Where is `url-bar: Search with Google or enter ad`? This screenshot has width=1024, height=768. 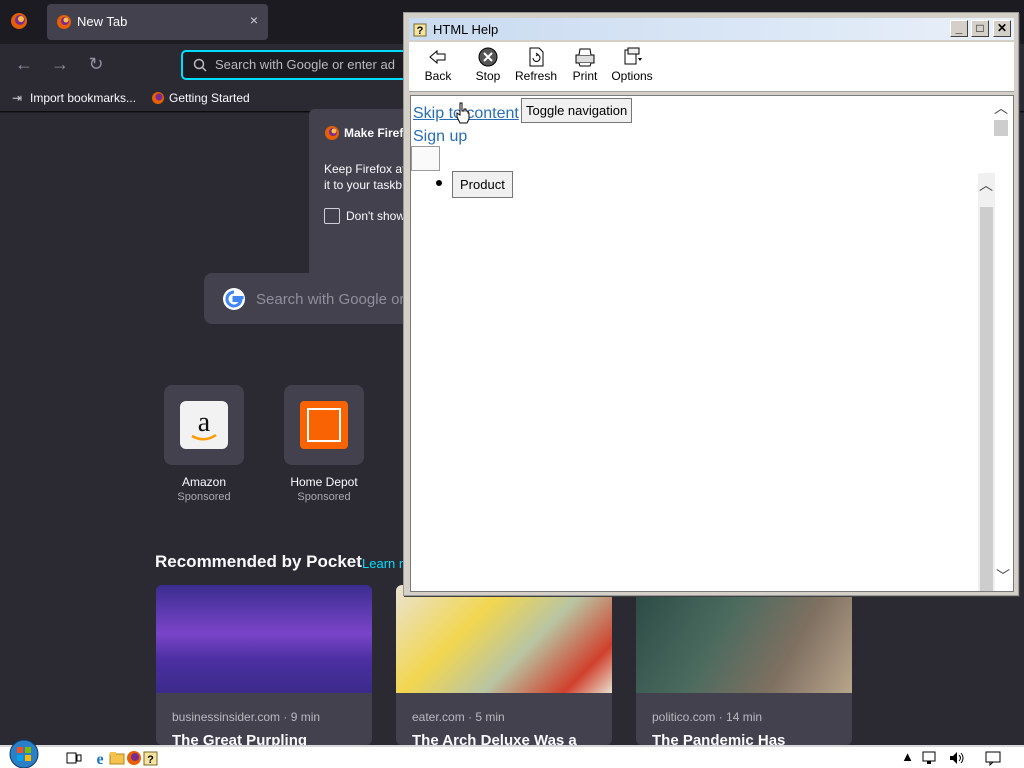 url-bar: Search with Google or enter ad is located at coordinates (301, 65).